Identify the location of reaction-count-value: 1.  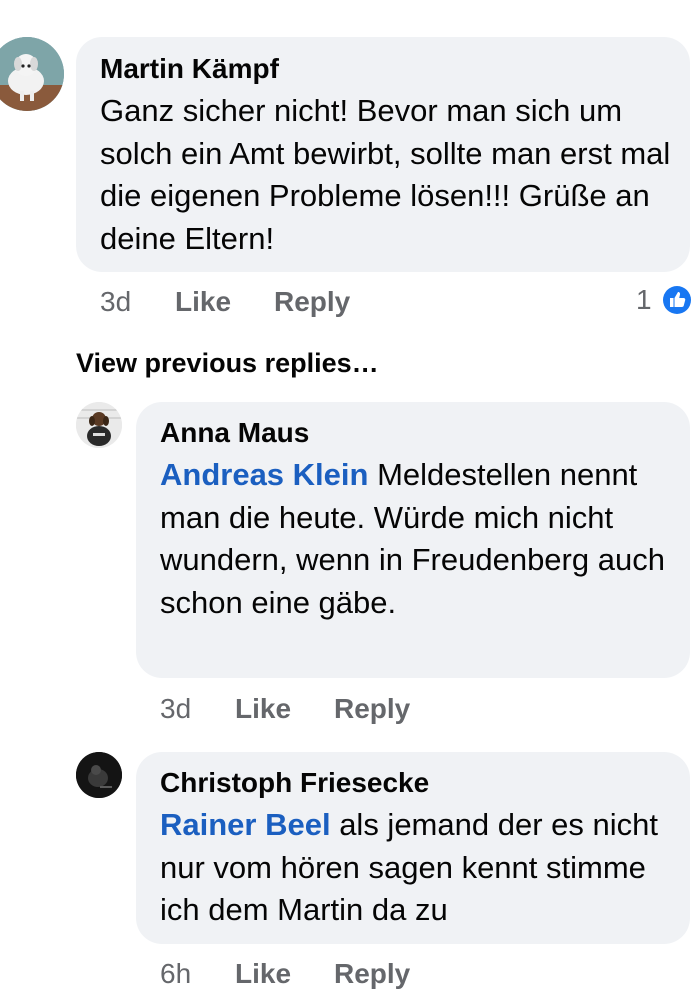
(644, 299).